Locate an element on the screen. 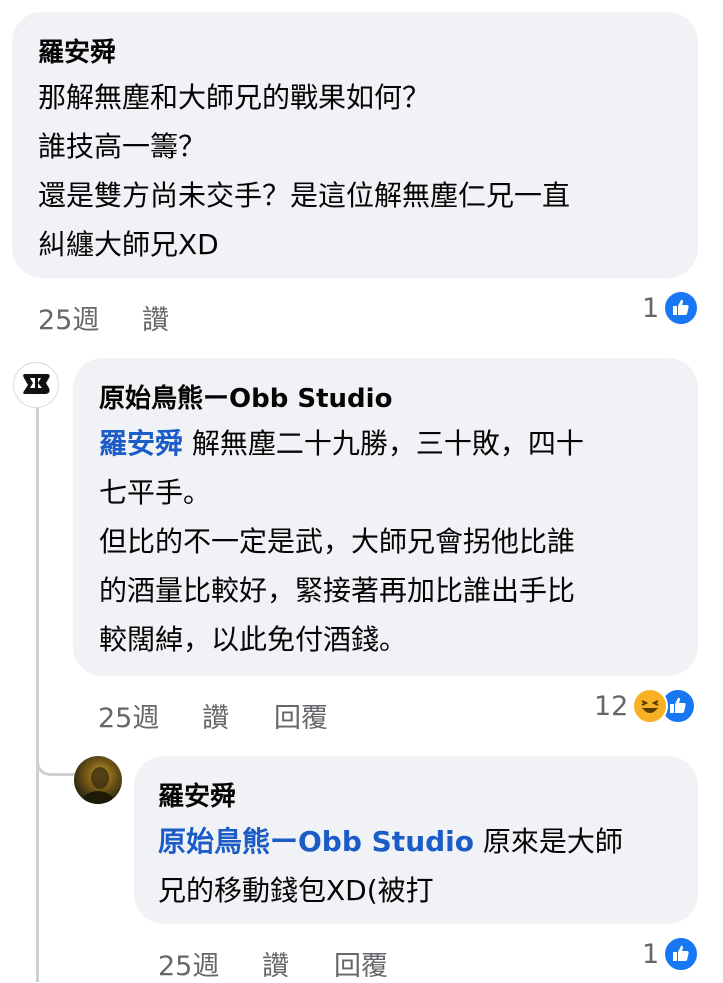 Image resolution: width=723 pixels, height=983 pixels. comment-bubble: 羅安舜 原始鳥熊ーObb Studio 原來是大師 兄的移動錢包XD(被打 is located at coordinates (416, 840).